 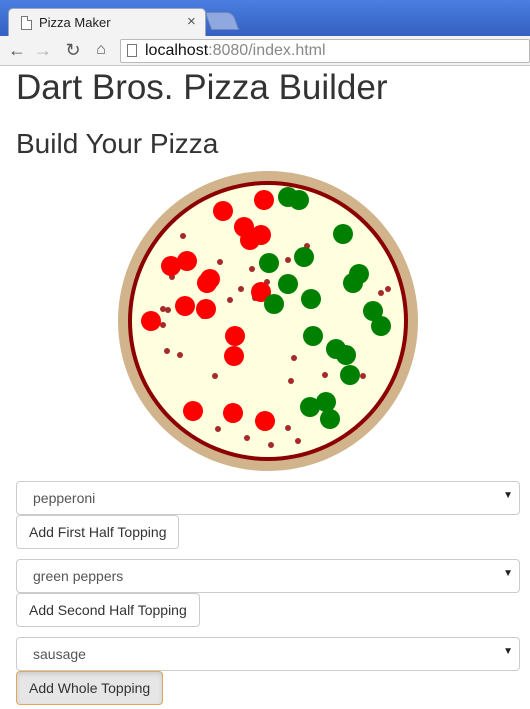 What do you see at coordinates (177, 50) in the screenshot?
I see `url-host: localhost` at bounding box center [177, 50].